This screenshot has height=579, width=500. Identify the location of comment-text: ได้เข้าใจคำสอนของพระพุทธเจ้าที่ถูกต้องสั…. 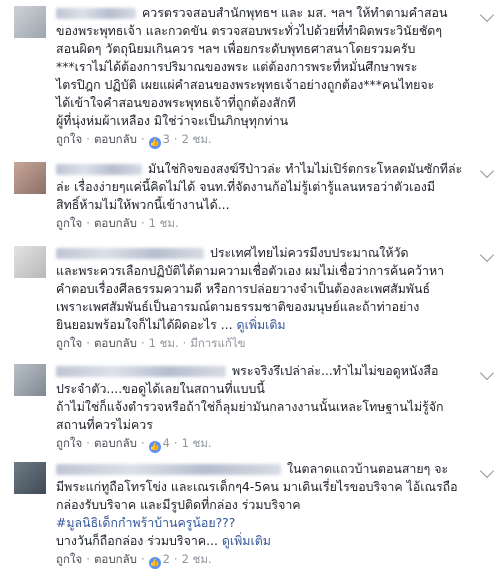
(176, 102).